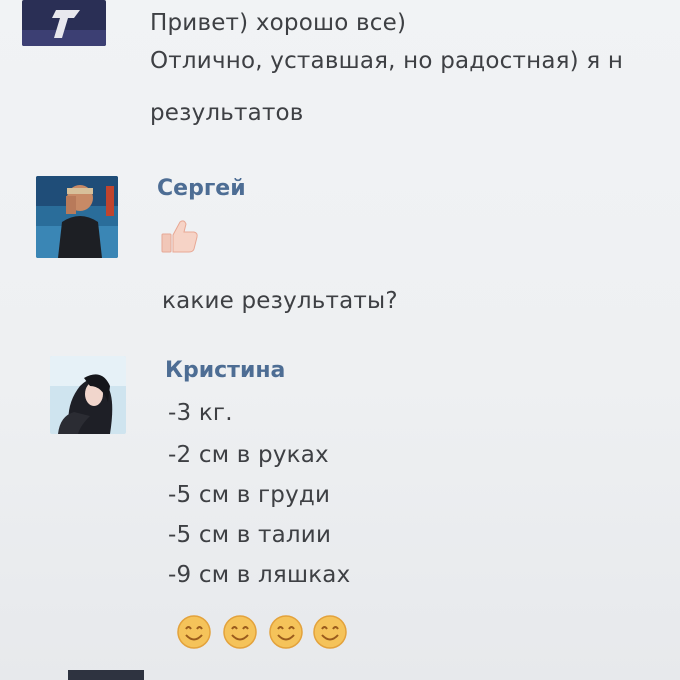 Image resolution: width=680 pixels, height=680 pixels. What do you see at coordinates (106, 675) in the screenshot?
I see `next-user-avatar` at bounding box center [106, 675].